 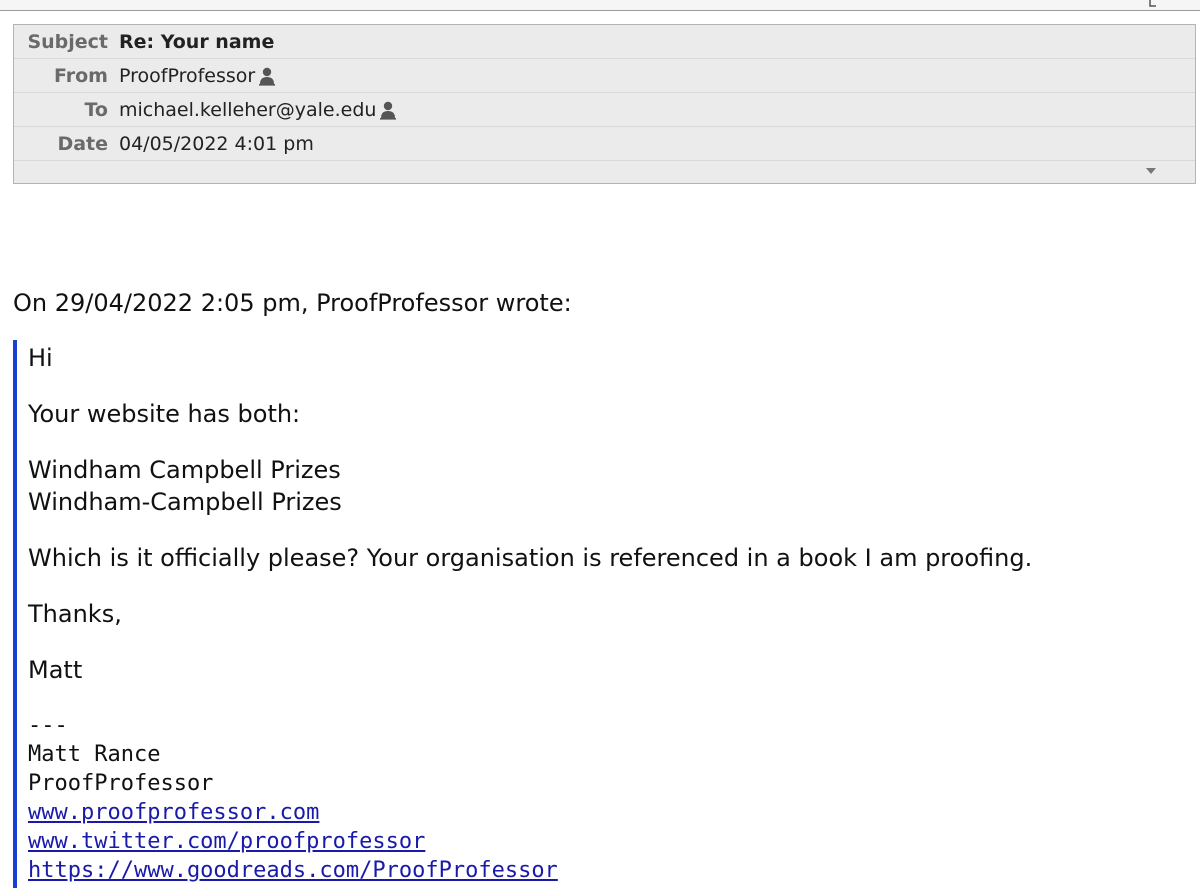 What do you see at coordinates (15, 614) in the screenshot?
I see `quote-bar` at bounding box center [15, 614].